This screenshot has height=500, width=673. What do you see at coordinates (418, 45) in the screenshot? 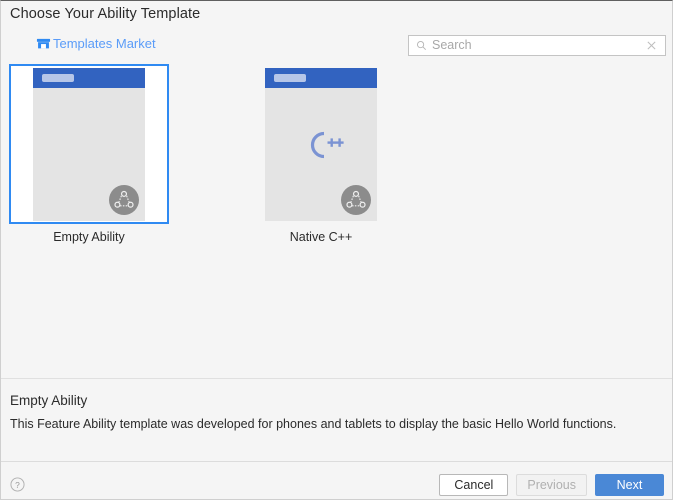
I see `search-icon` at bounding box center [418, 45].